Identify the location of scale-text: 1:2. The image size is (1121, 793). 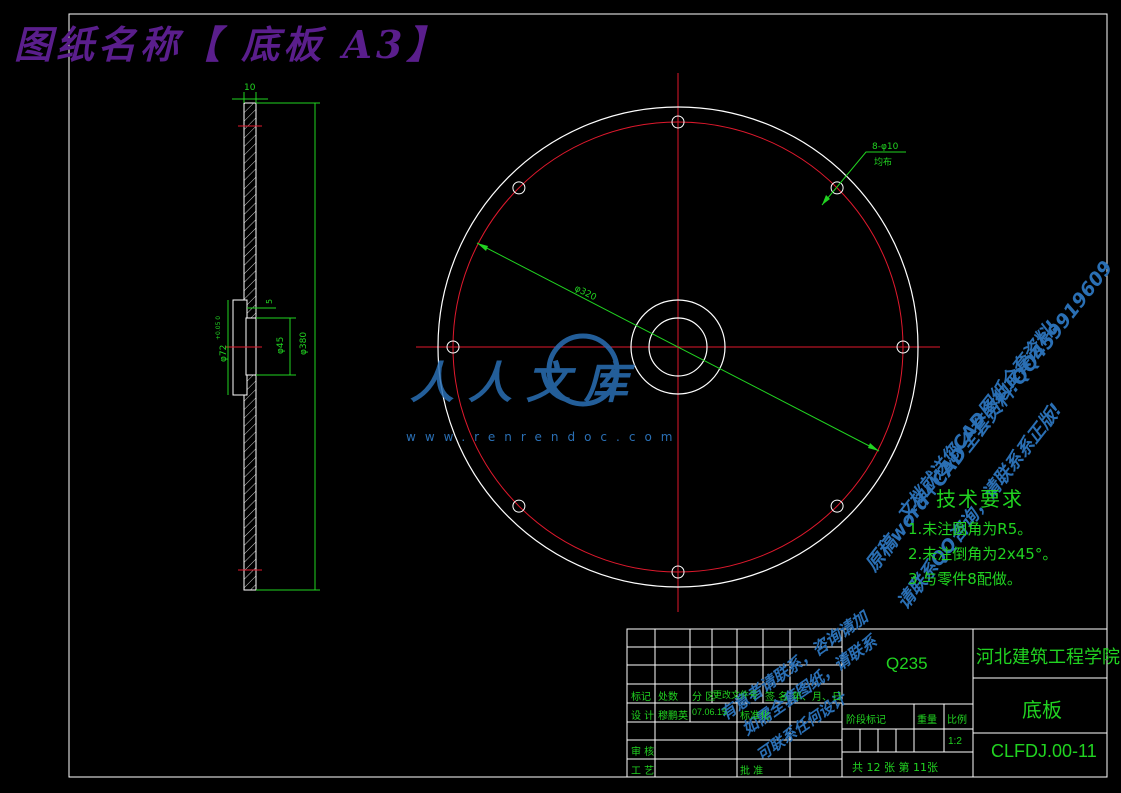
(955, 741).